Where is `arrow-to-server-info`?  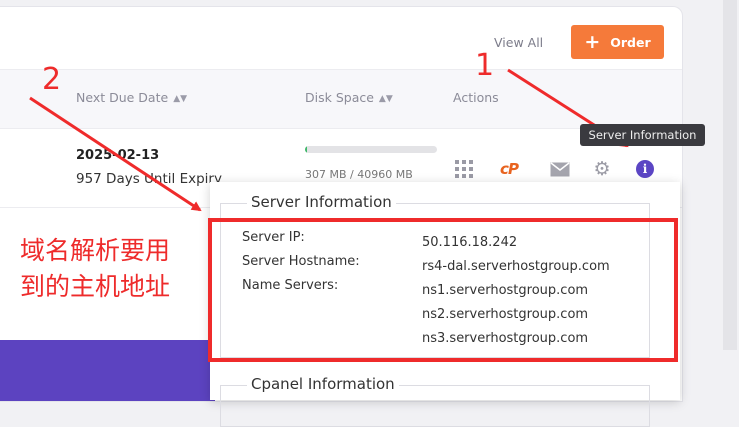 arrow-to-server-info is located at coordinates (115, 154).